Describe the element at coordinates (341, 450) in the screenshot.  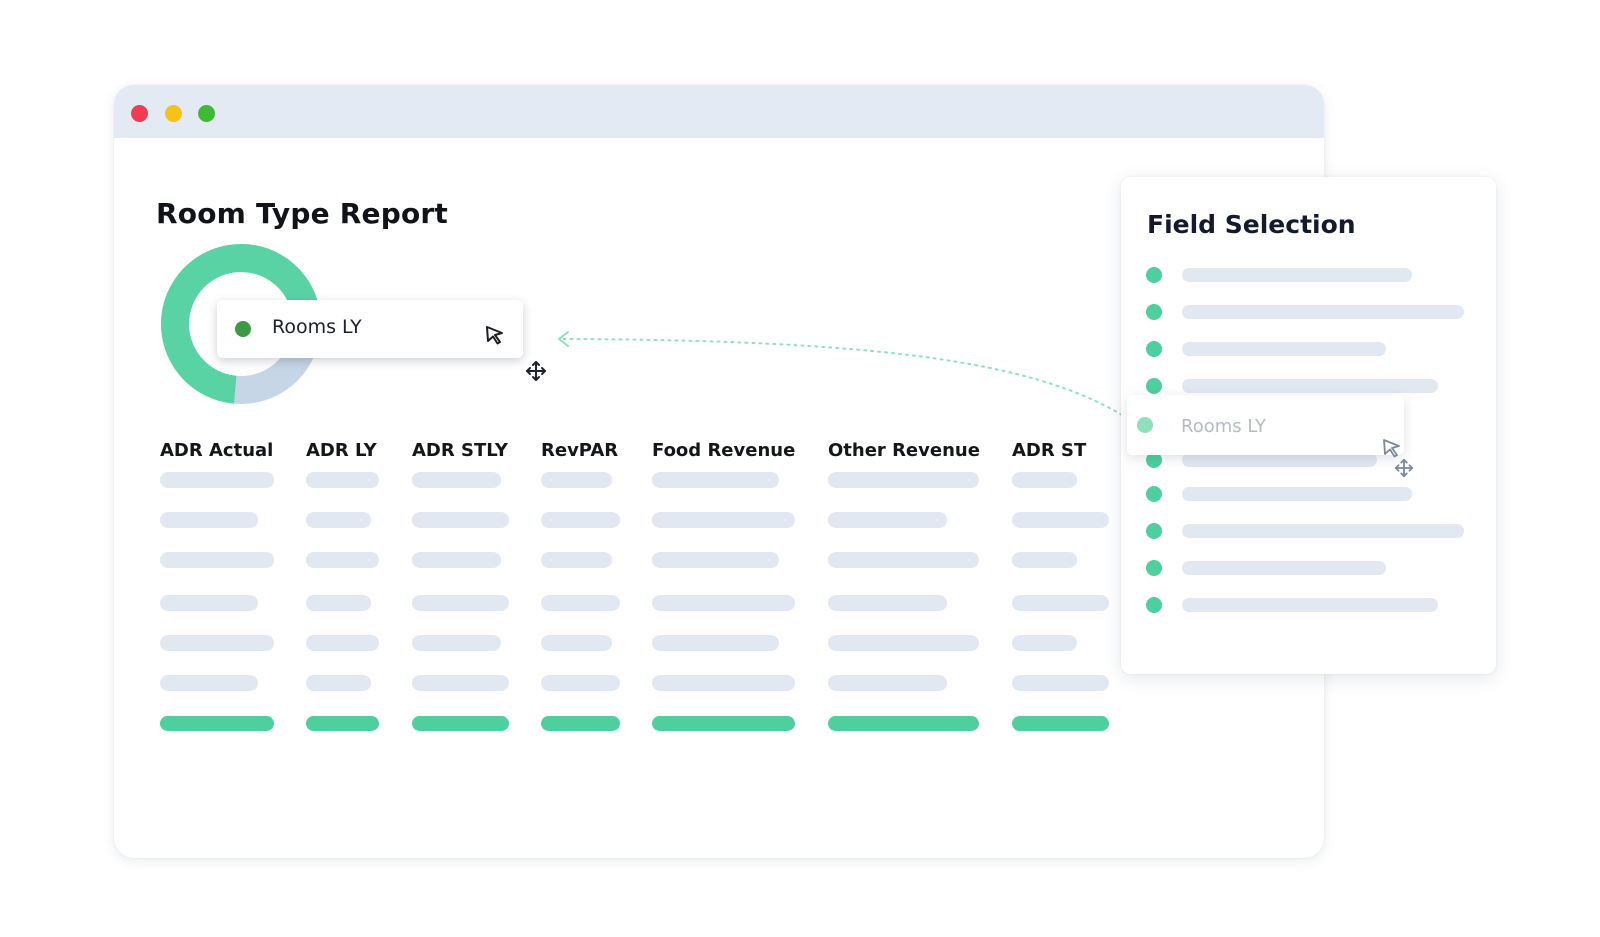
I see `column-header: ADR LY` at that location.